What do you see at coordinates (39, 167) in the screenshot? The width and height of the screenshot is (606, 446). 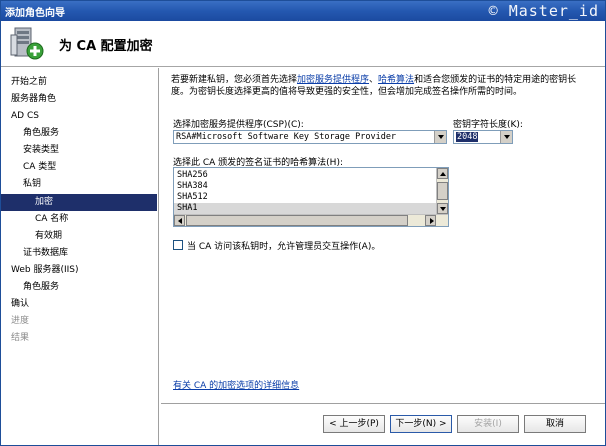 I see `nav-step-ca-type: CA 类型` at bounding box center [39, 167].